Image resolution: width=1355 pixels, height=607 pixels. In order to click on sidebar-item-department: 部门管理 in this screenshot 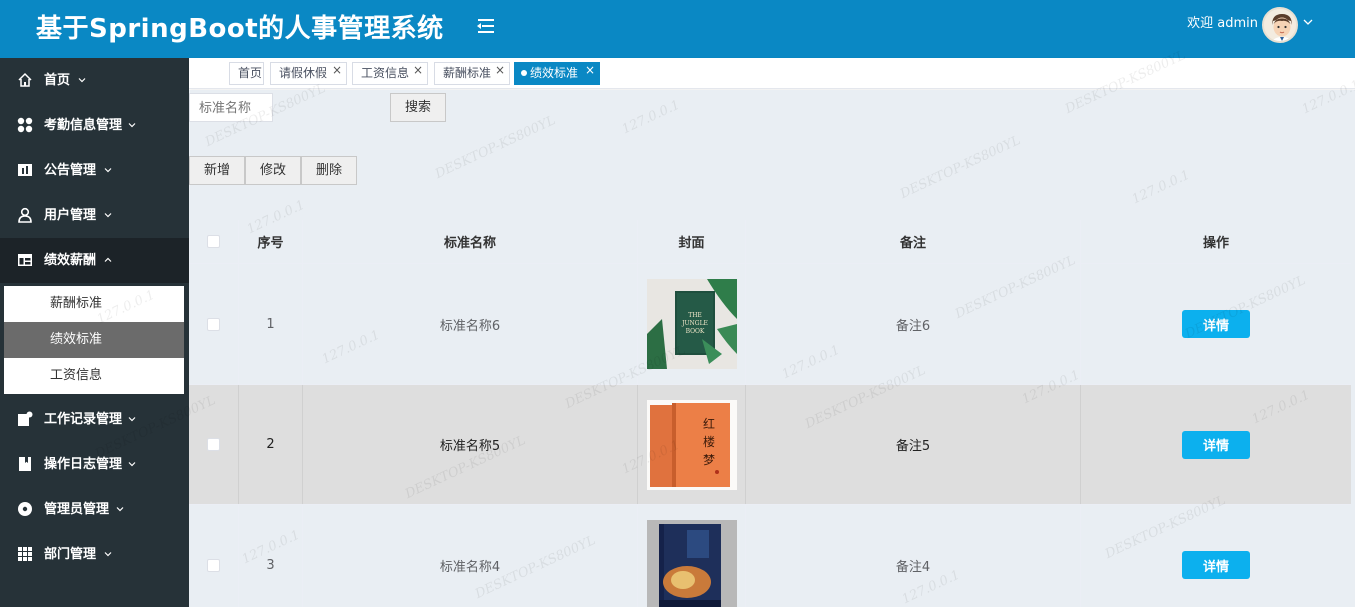, I will do `click(94, 554)`.